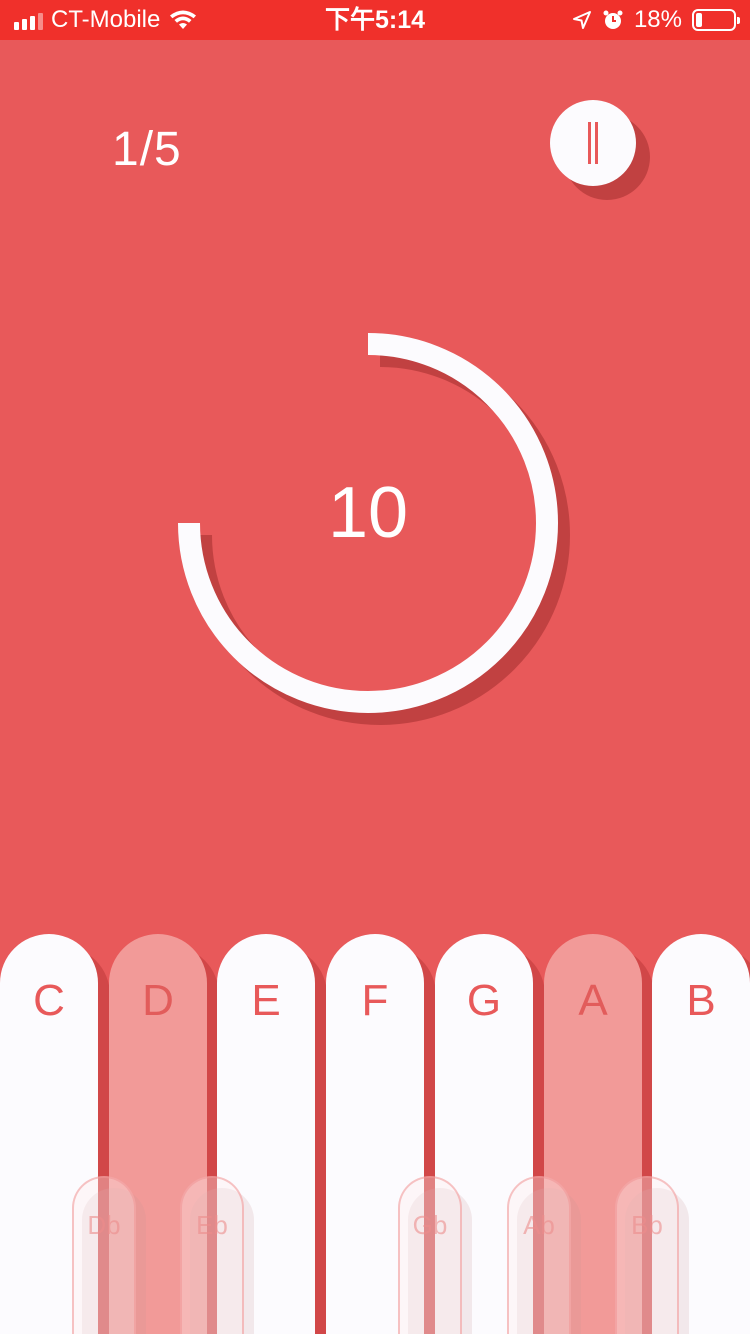  What do you see at coordinates (49, 1000) in the screenshot?
I see `piano-key-label: C` at bounding box center [49, 1000].